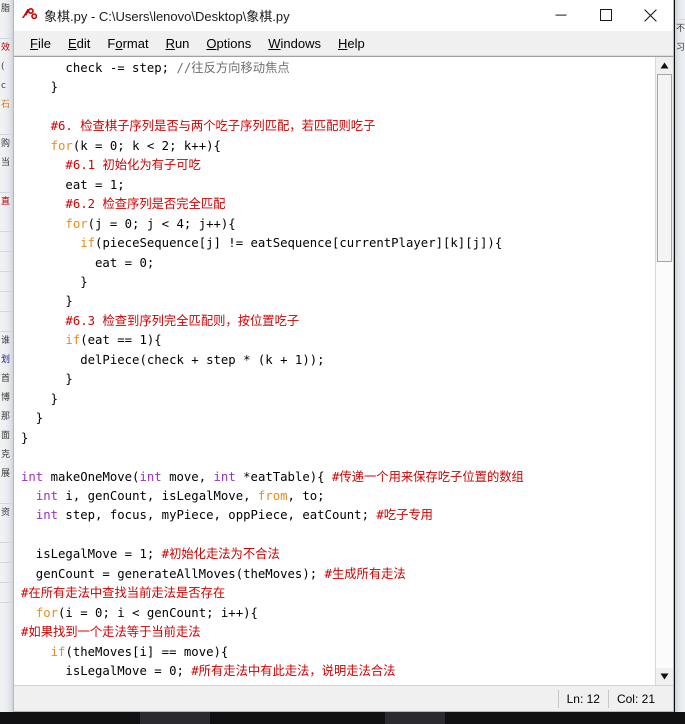  I want to click on bg-fragment: 谁, so click(6, 341).